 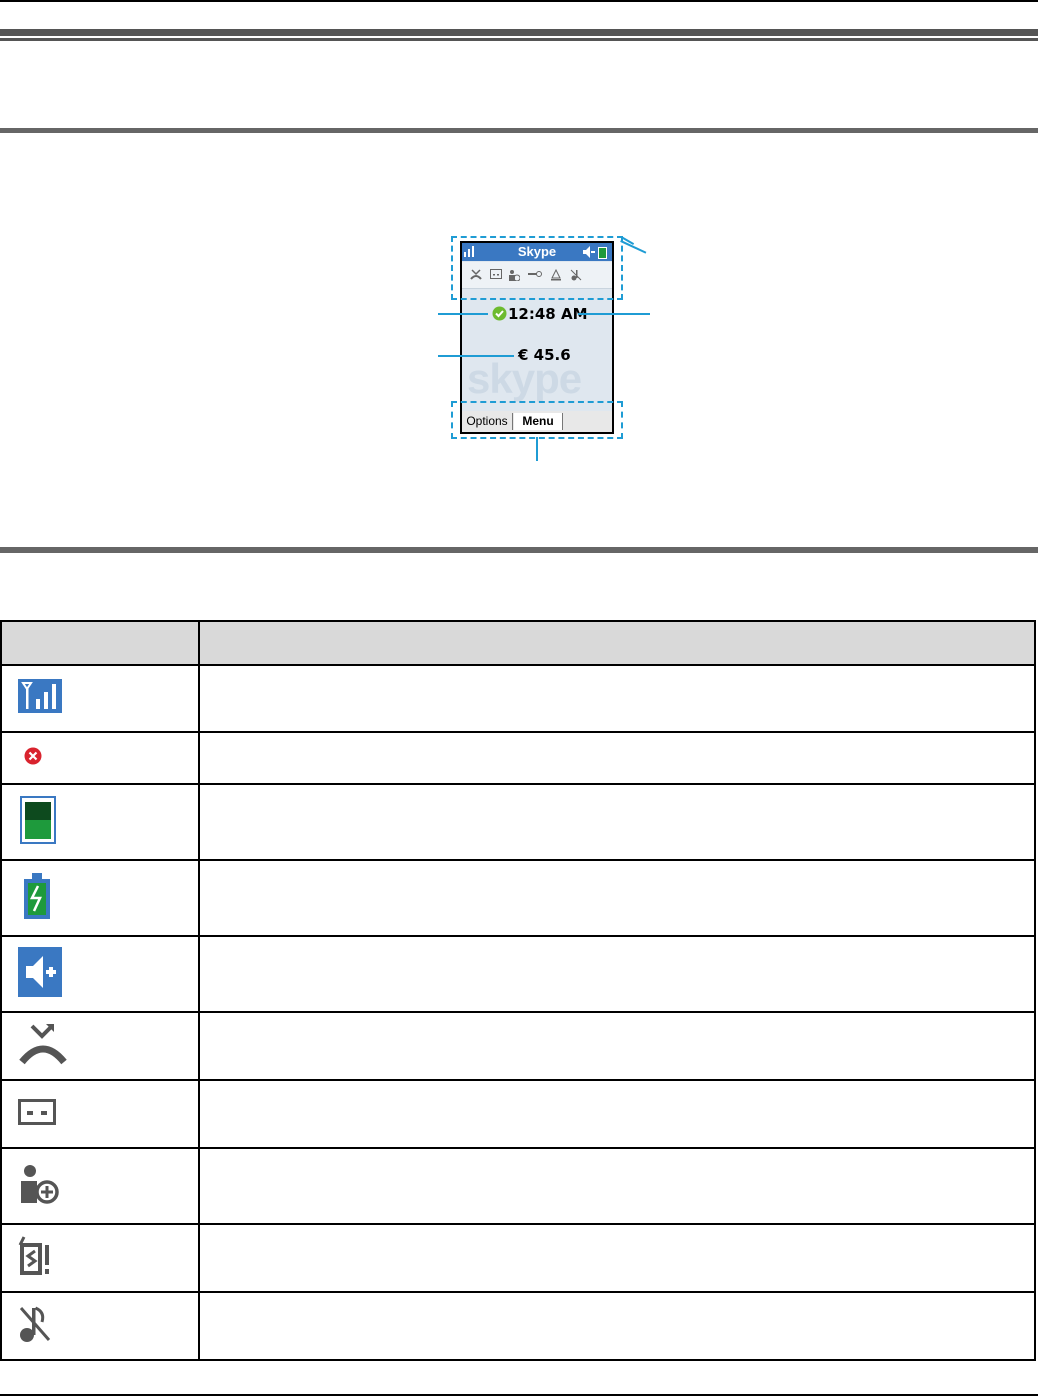 I want to click on signal-strength-icon, so click(x=40, y=696).